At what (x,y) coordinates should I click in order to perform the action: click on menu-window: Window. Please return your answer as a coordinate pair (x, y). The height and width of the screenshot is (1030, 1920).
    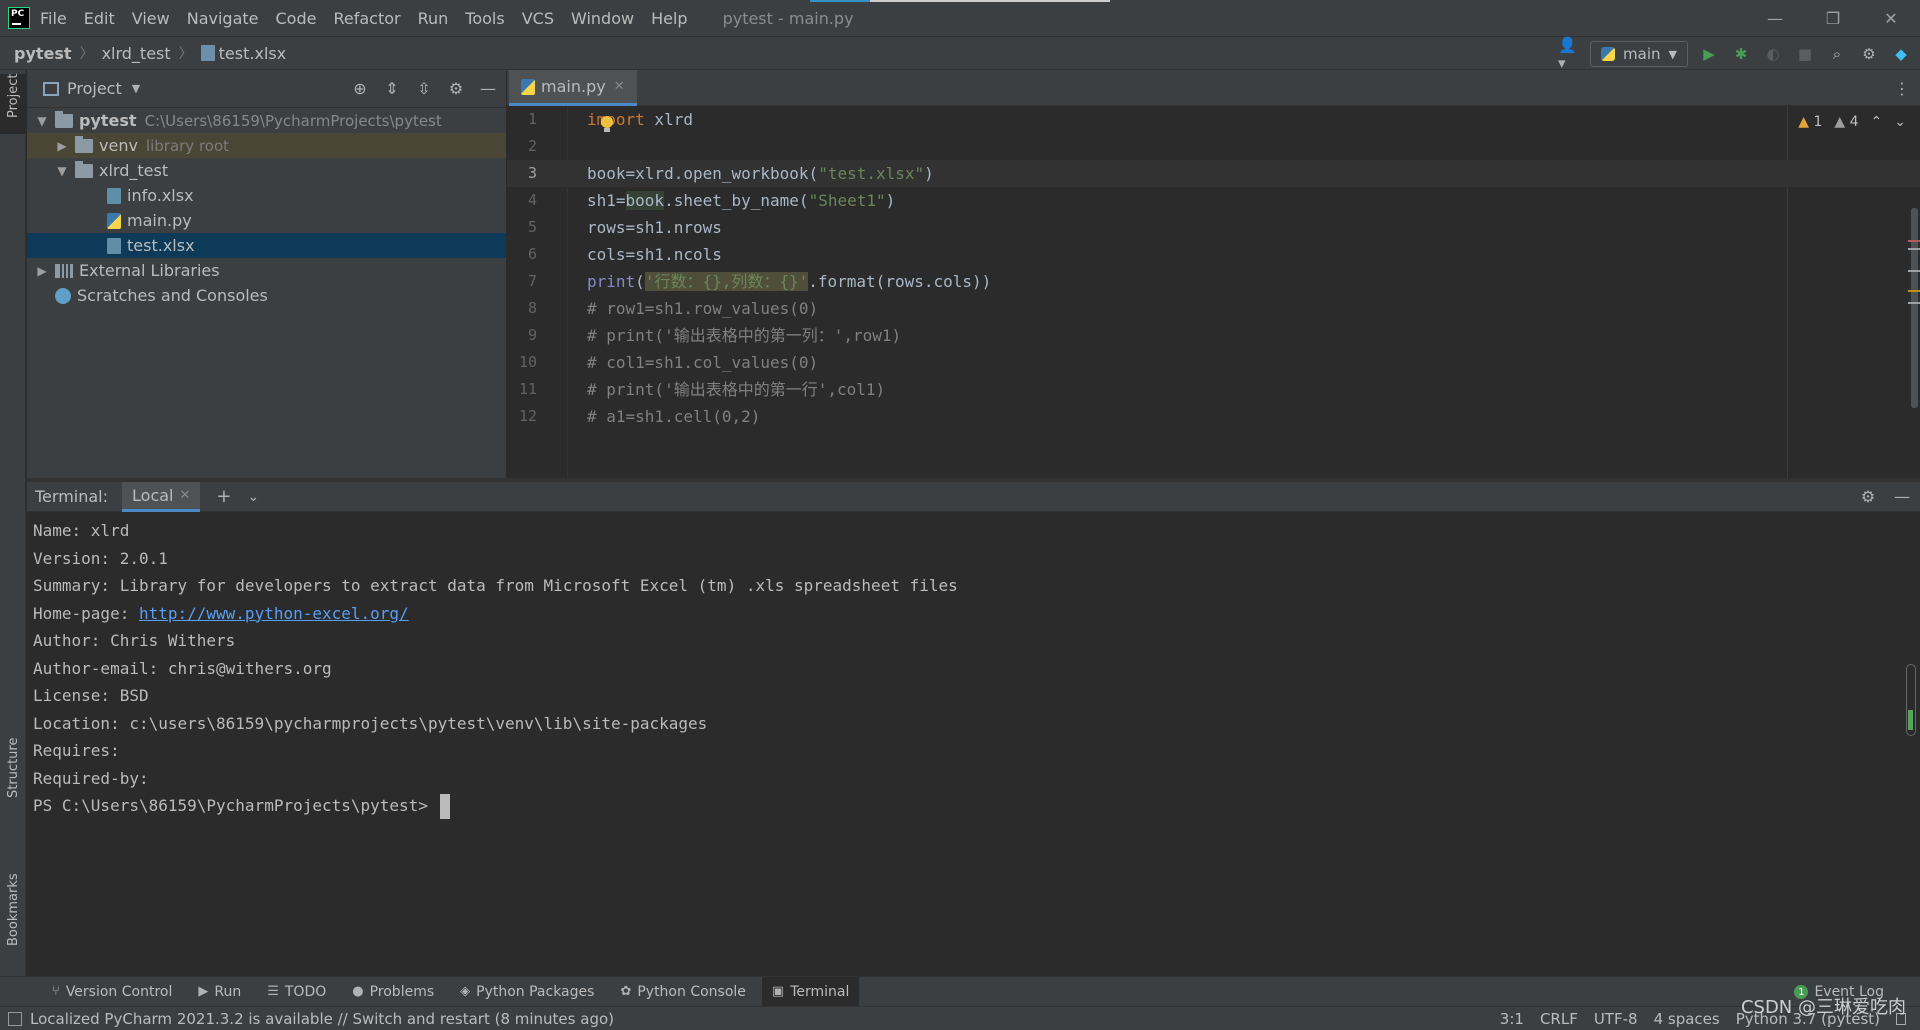
    Looking at the image, I should click on (602, 18).